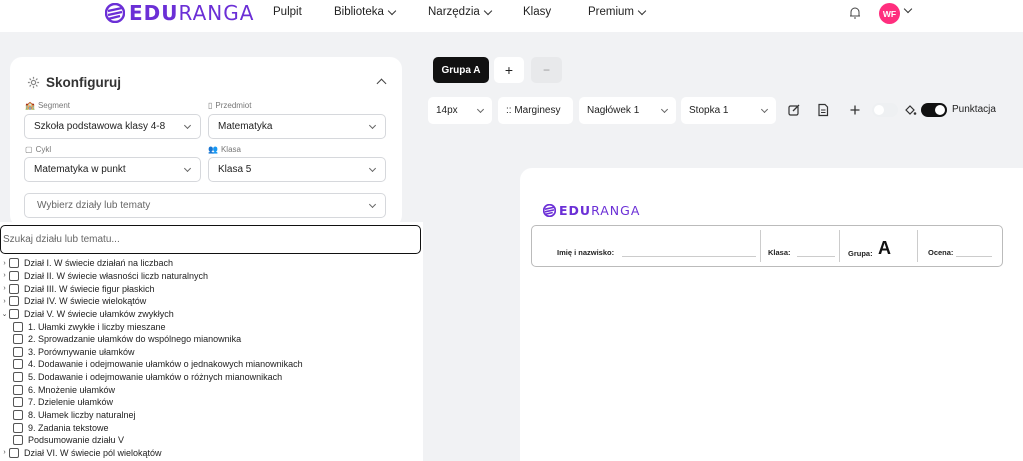  What do you see at coordinates (728, 110) in the screenshot?
I see `footer-select: Stopka 1` at bounding box center [728, 110].